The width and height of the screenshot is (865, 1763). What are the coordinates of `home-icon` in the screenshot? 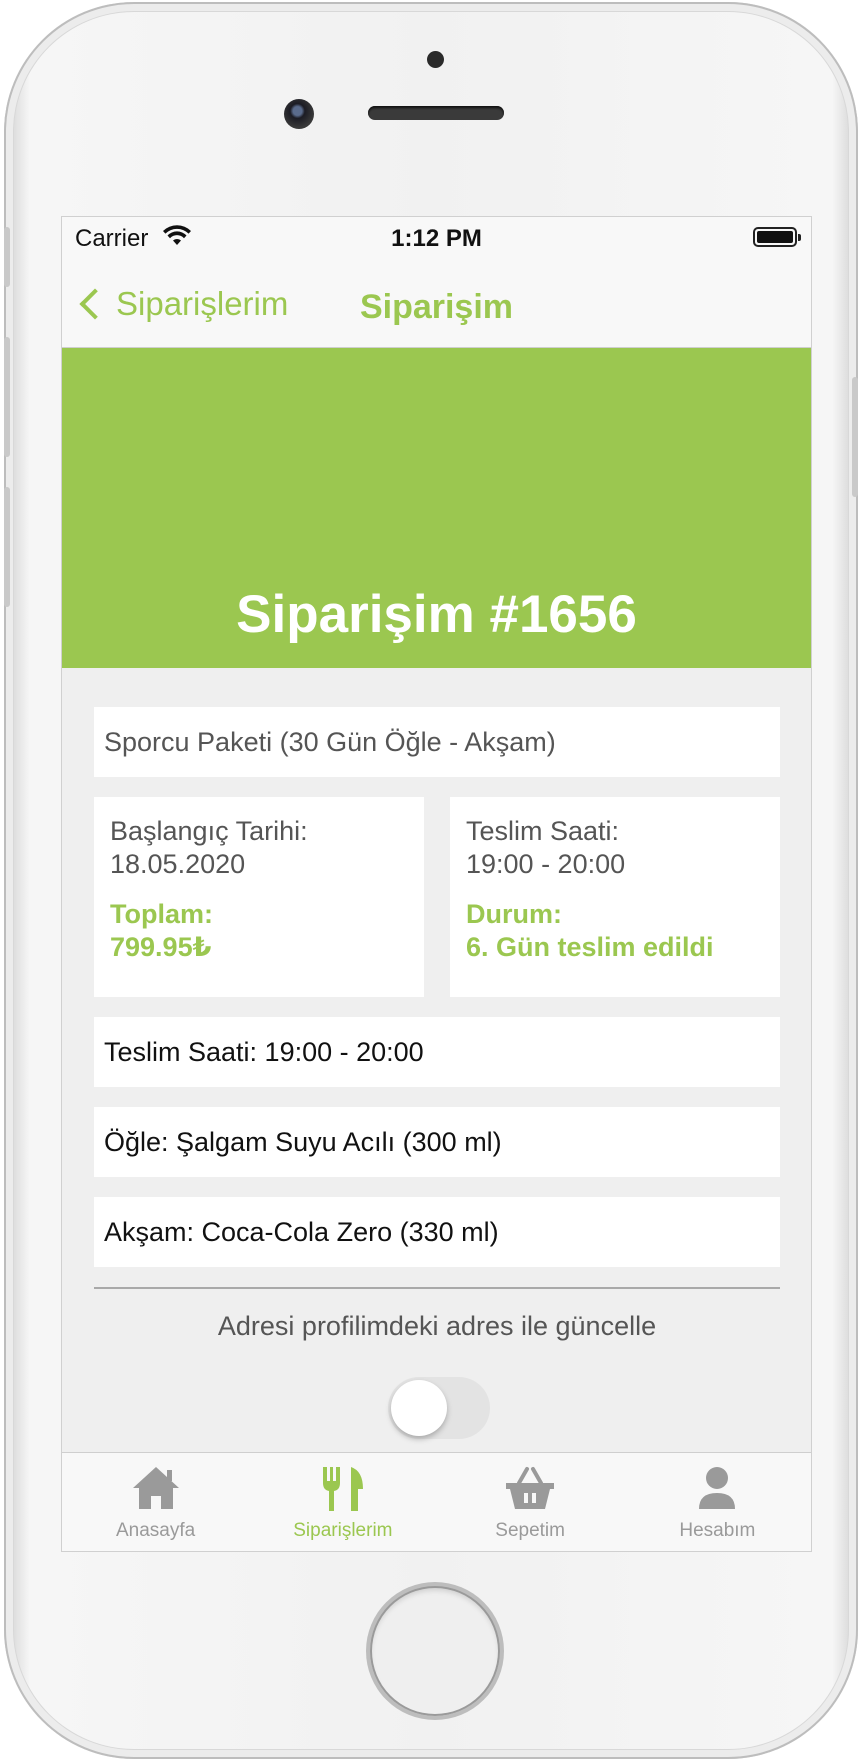 It's located at (155, 1488).